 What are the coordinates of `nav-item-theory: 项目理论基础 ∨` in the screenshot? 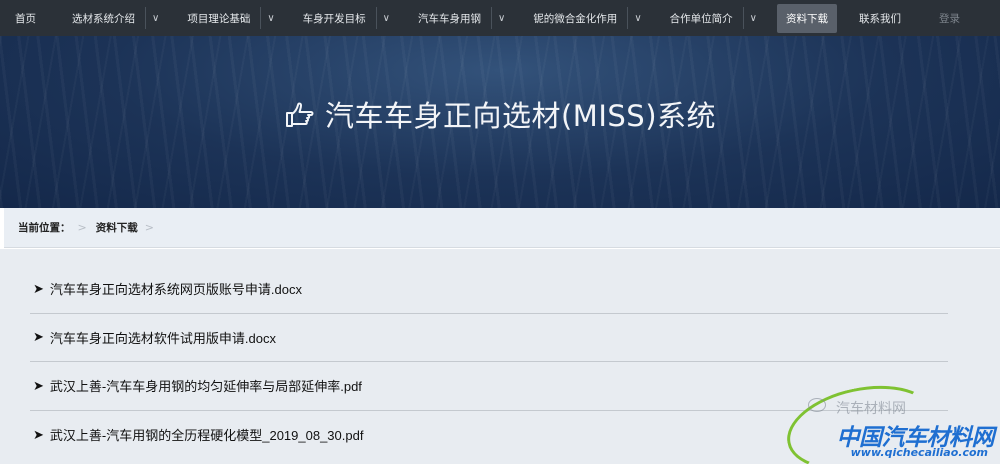 It's located at (230, 18).